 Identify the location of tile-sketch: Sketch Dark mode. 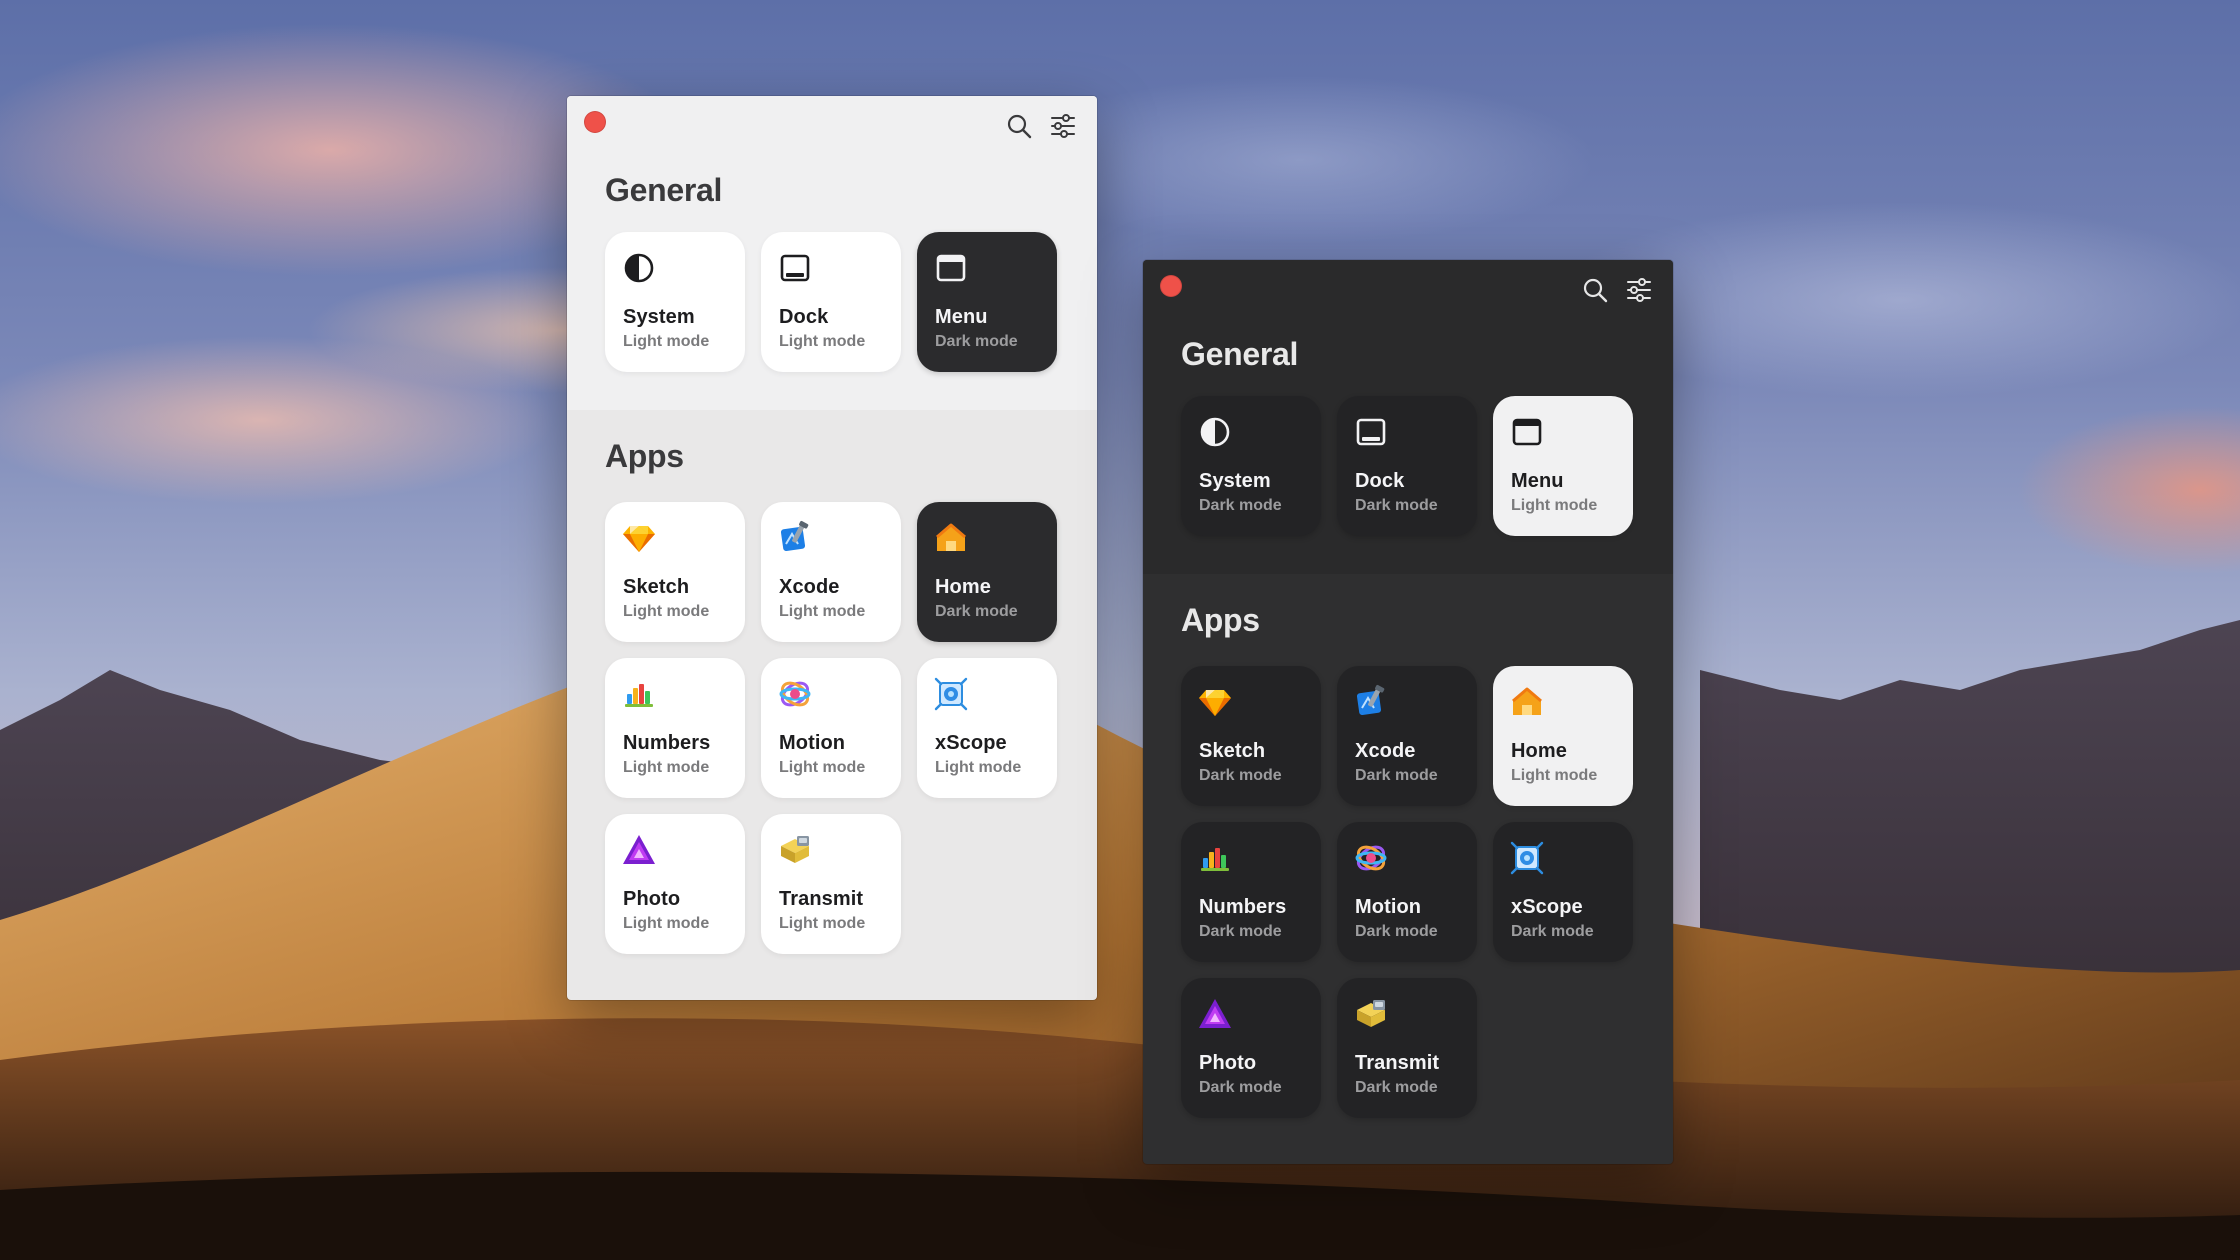
(1251, 736).